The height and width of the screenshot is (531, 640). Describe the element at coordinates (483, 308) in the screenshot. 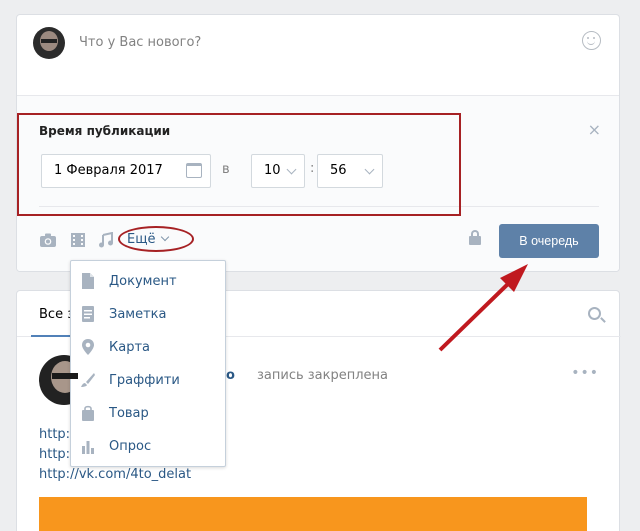

I see `annotation-arrow` at that location.